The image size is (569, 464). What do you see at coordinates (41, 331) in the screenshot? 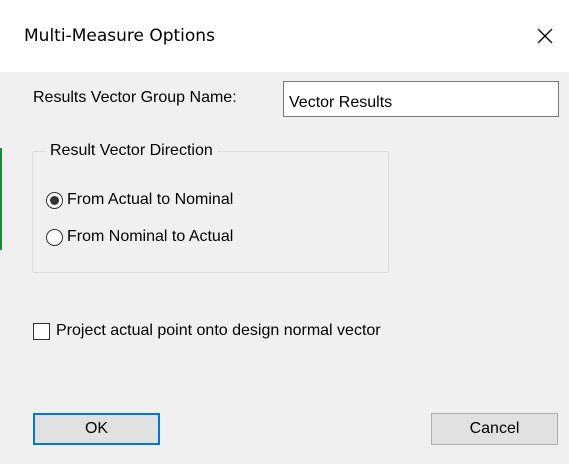
I see `project-actual-point-checkbox` at bounding box center [41, 331].